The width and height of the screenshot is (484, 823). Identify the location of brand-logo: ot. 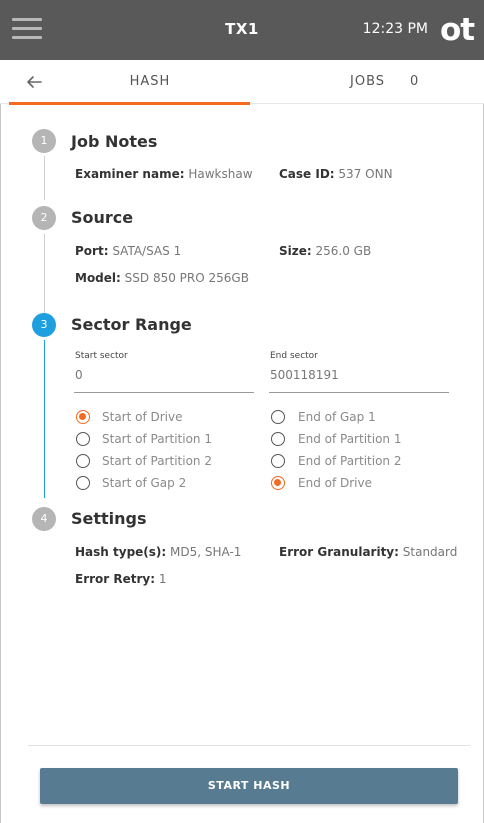
(457, 30).